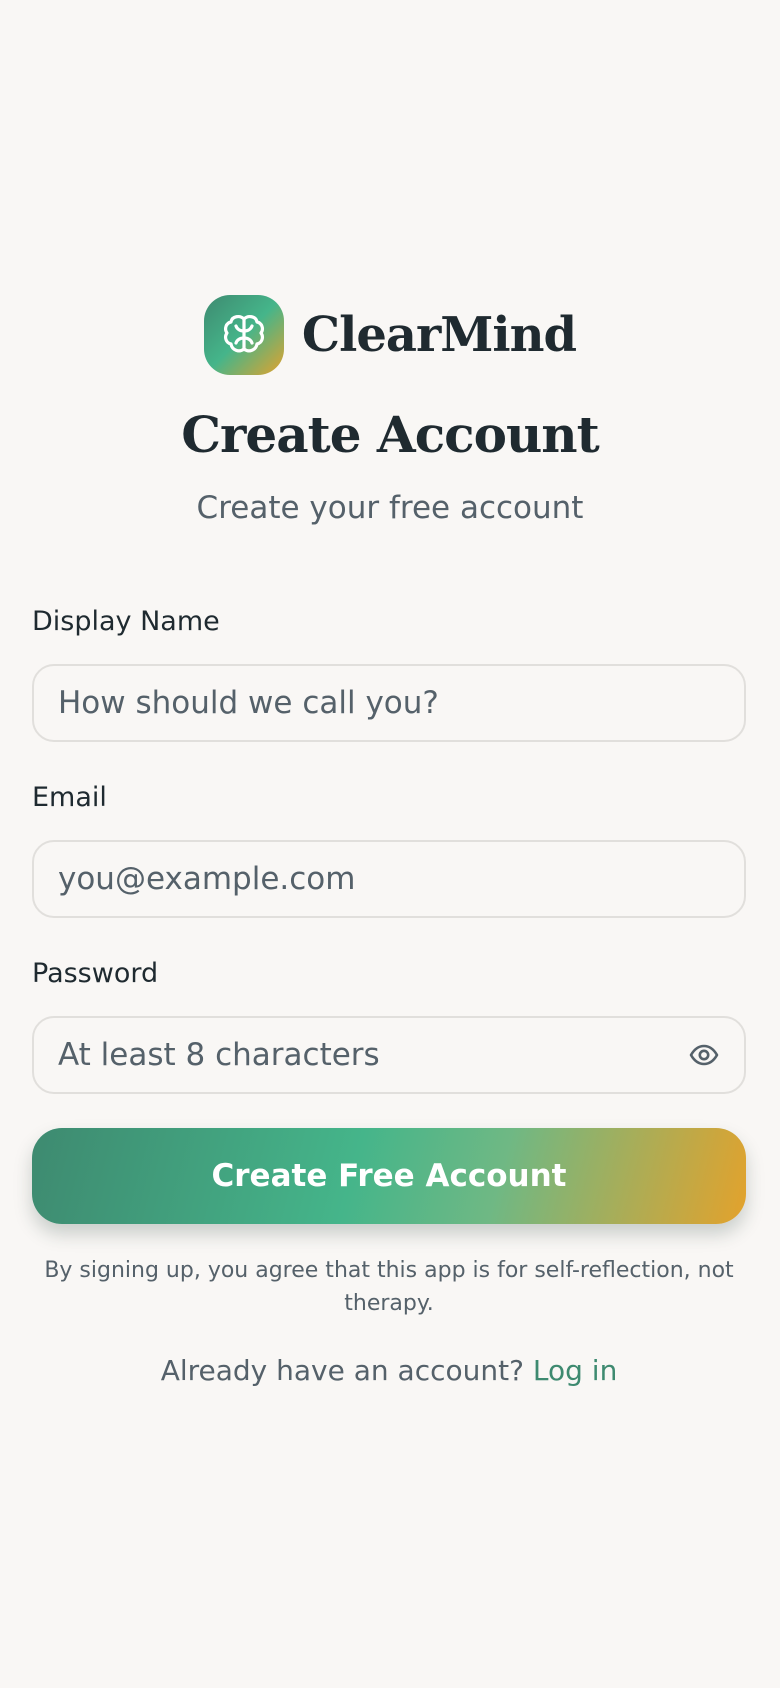 This screenshot has height=1688, width=780. I want to click on email-field-wrapper, so click(389, 879).